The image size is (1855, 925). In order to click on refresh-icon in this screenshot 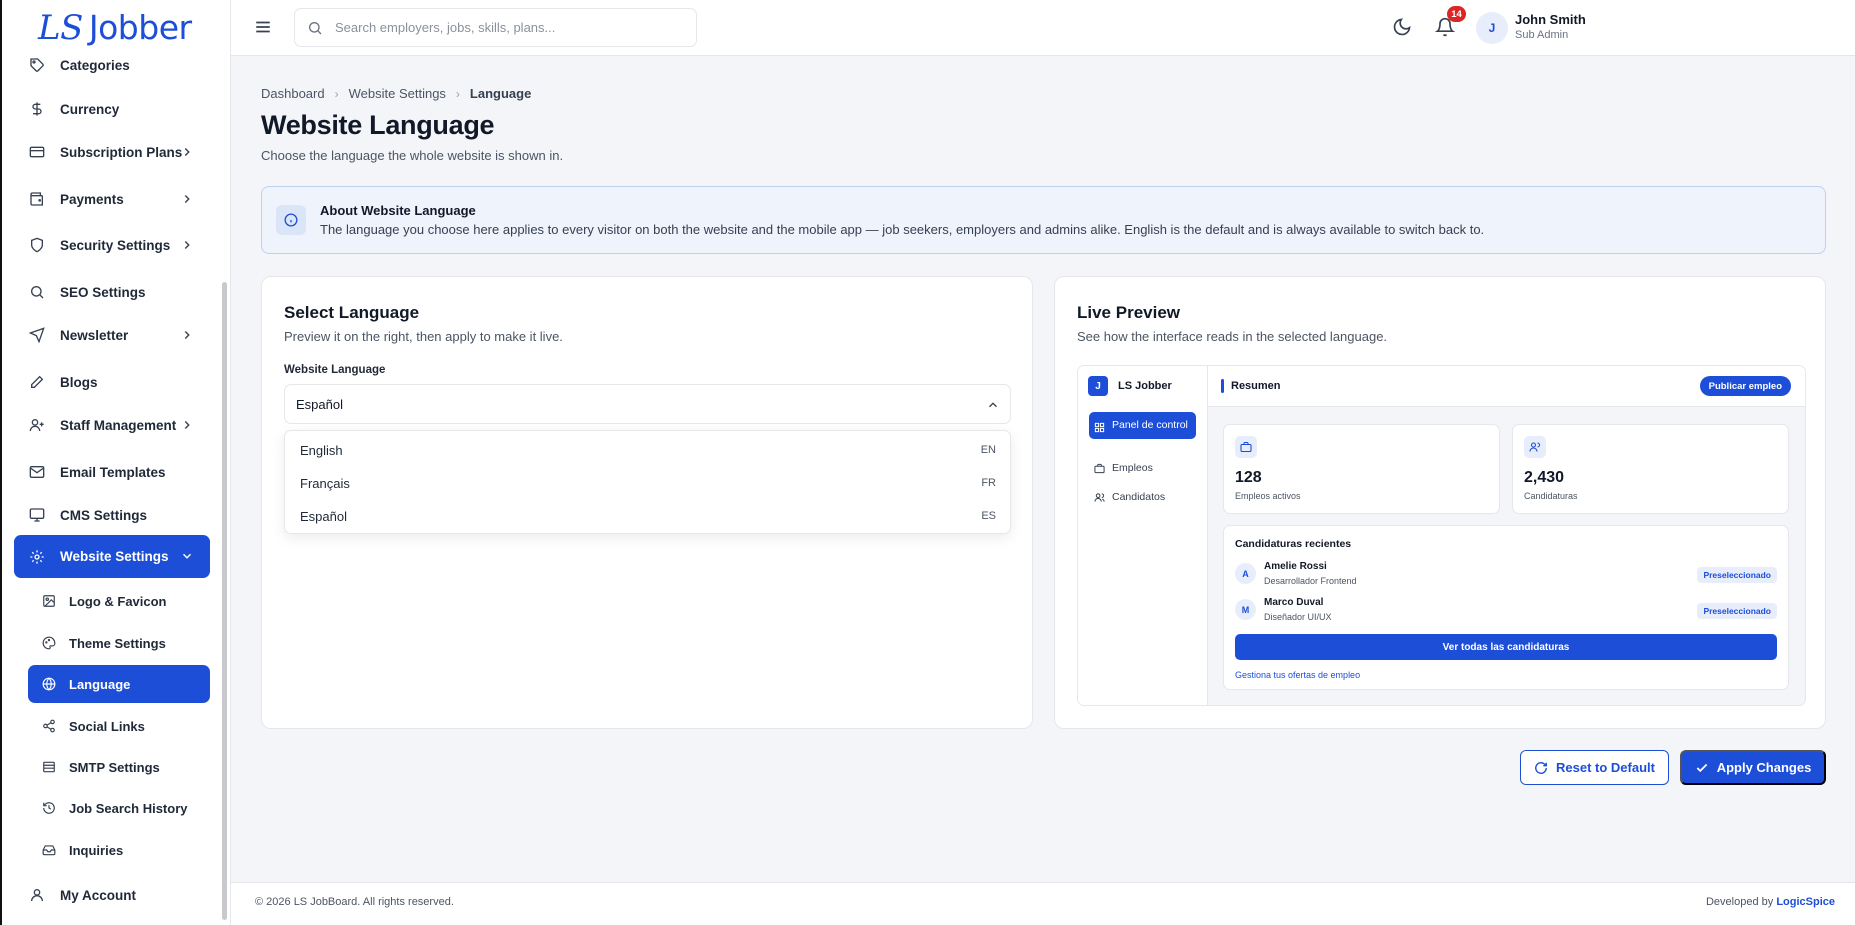, I will do `click(1541, 767)`.